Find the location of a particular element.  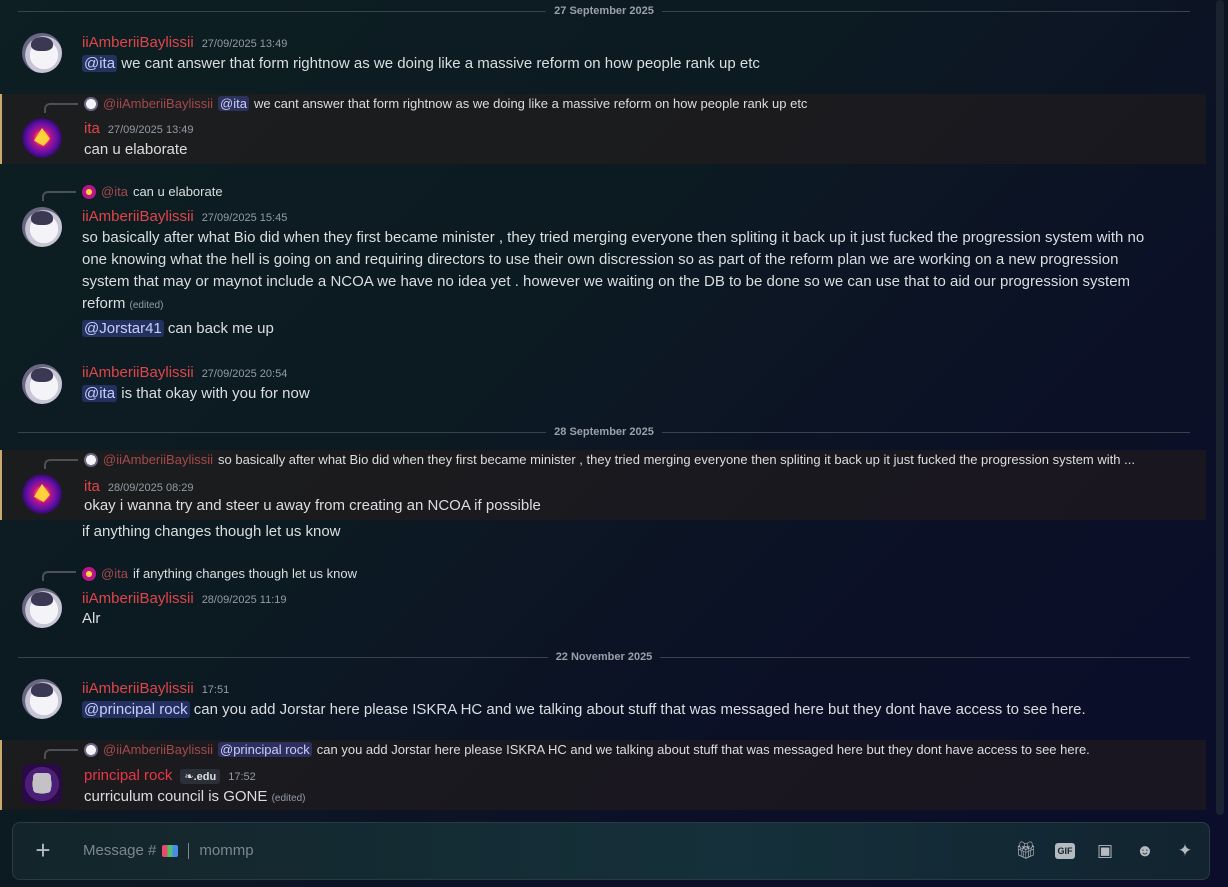

channel-emoji-icon is located at coordinates (170, 850).